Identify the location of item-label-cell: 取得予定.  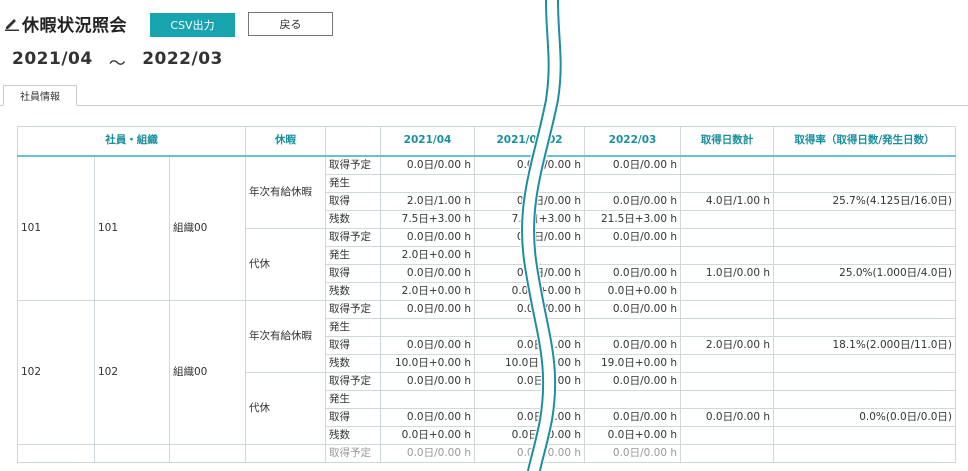
(353, 453).